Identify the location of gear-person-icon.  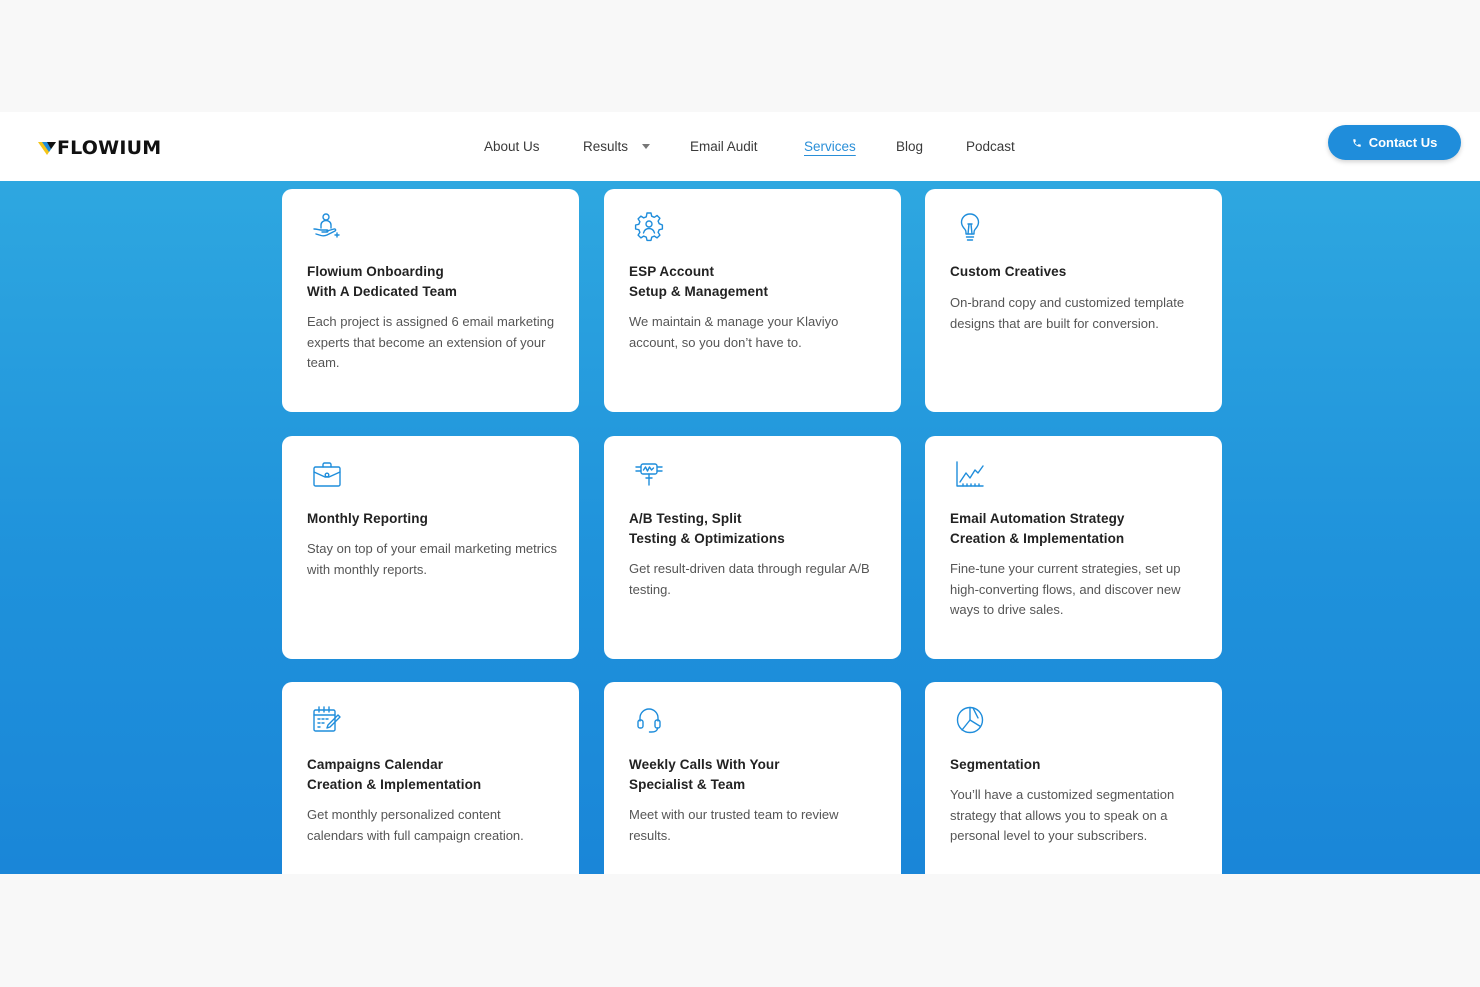
(649, 227).